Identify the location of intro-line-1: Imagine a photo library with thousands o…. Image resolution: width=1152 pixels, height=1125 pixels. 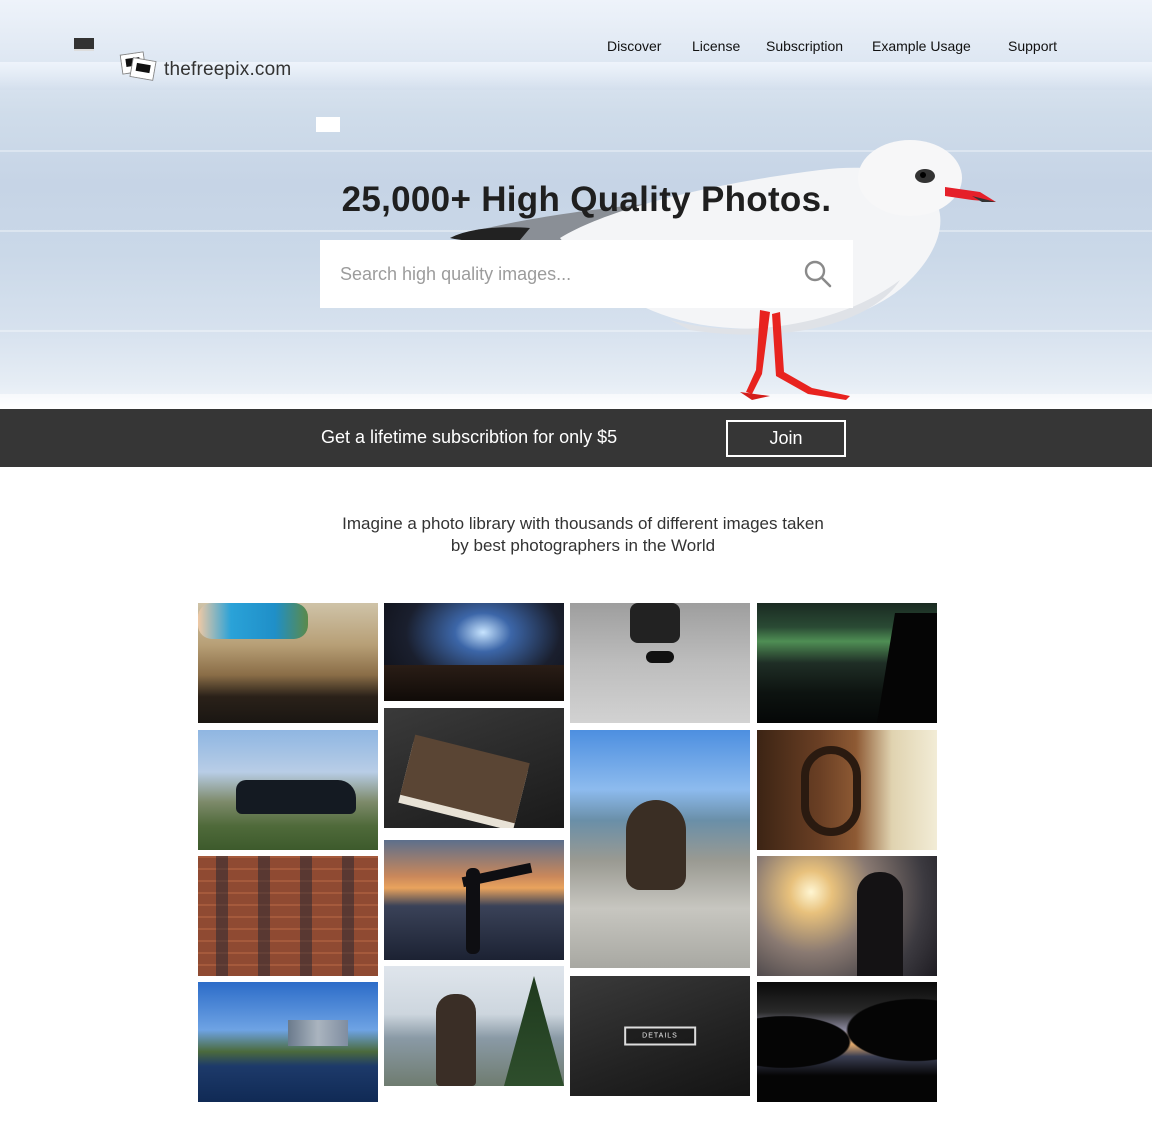
(583, 523).